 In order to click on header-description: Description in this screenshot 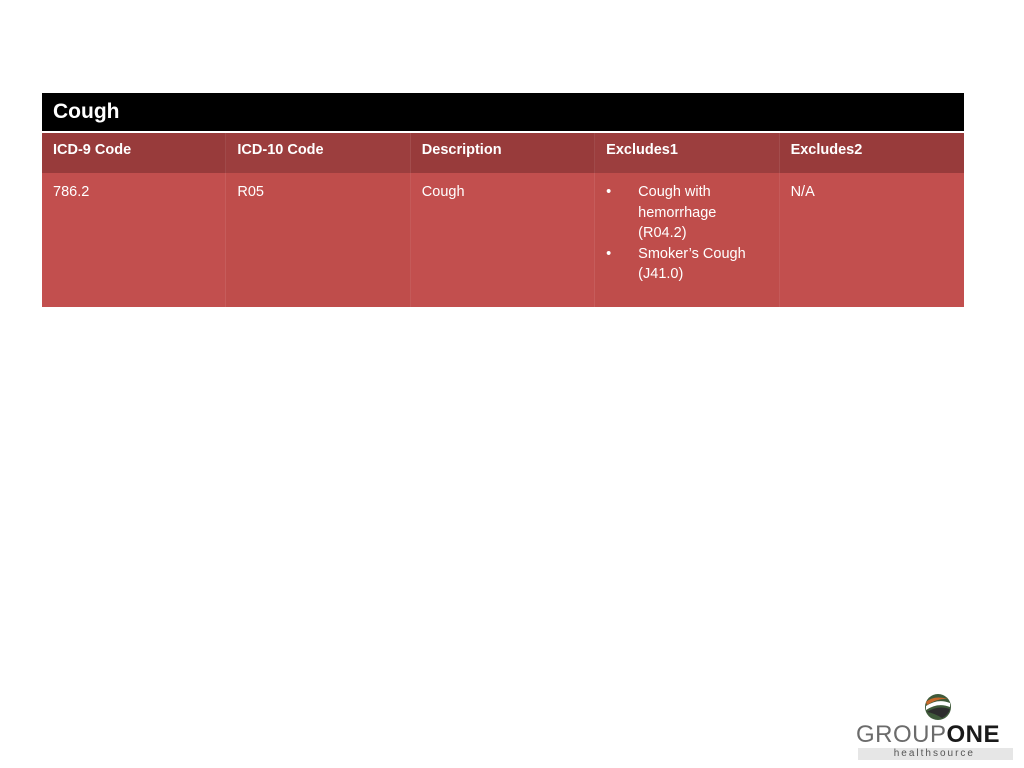, I will do `click(503, 153)`.